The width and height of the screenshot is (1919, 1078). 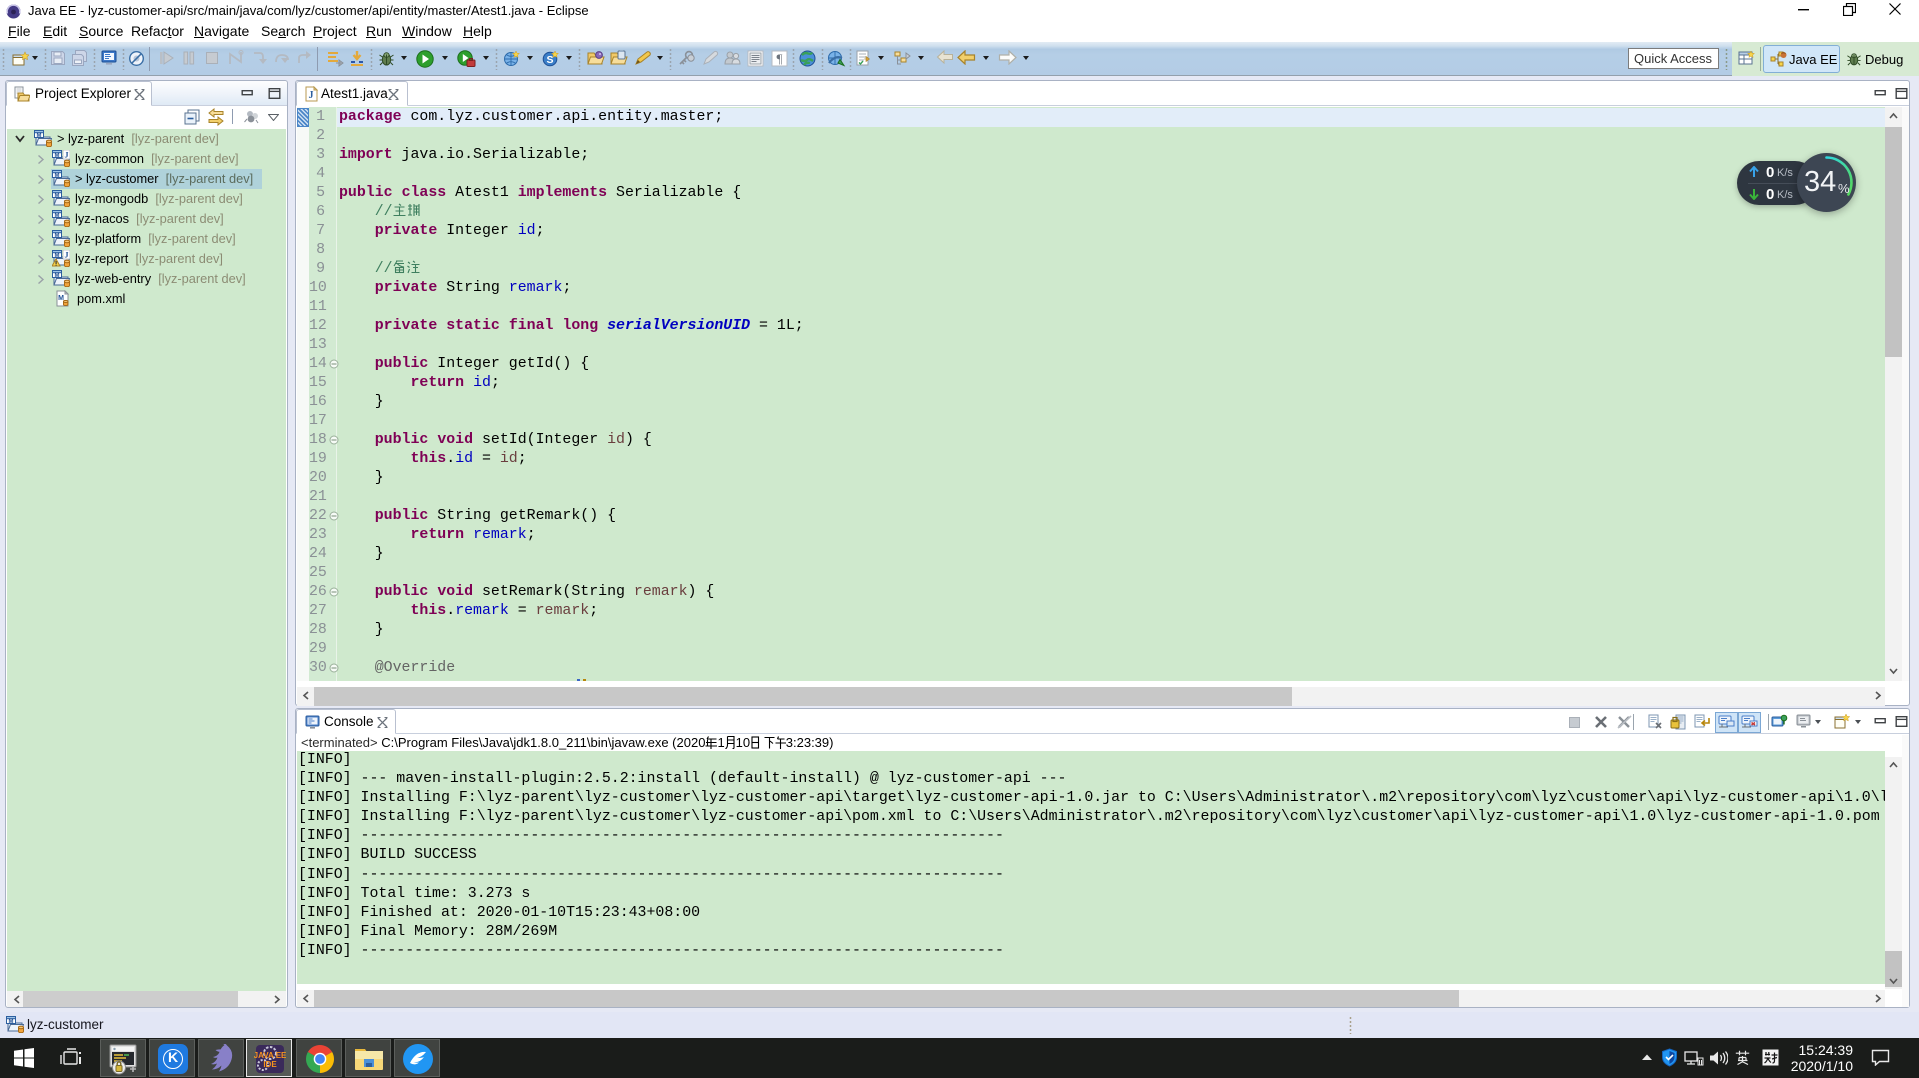 I want to click on svg-text: JAVA EE, so click(x=270, y=1055).